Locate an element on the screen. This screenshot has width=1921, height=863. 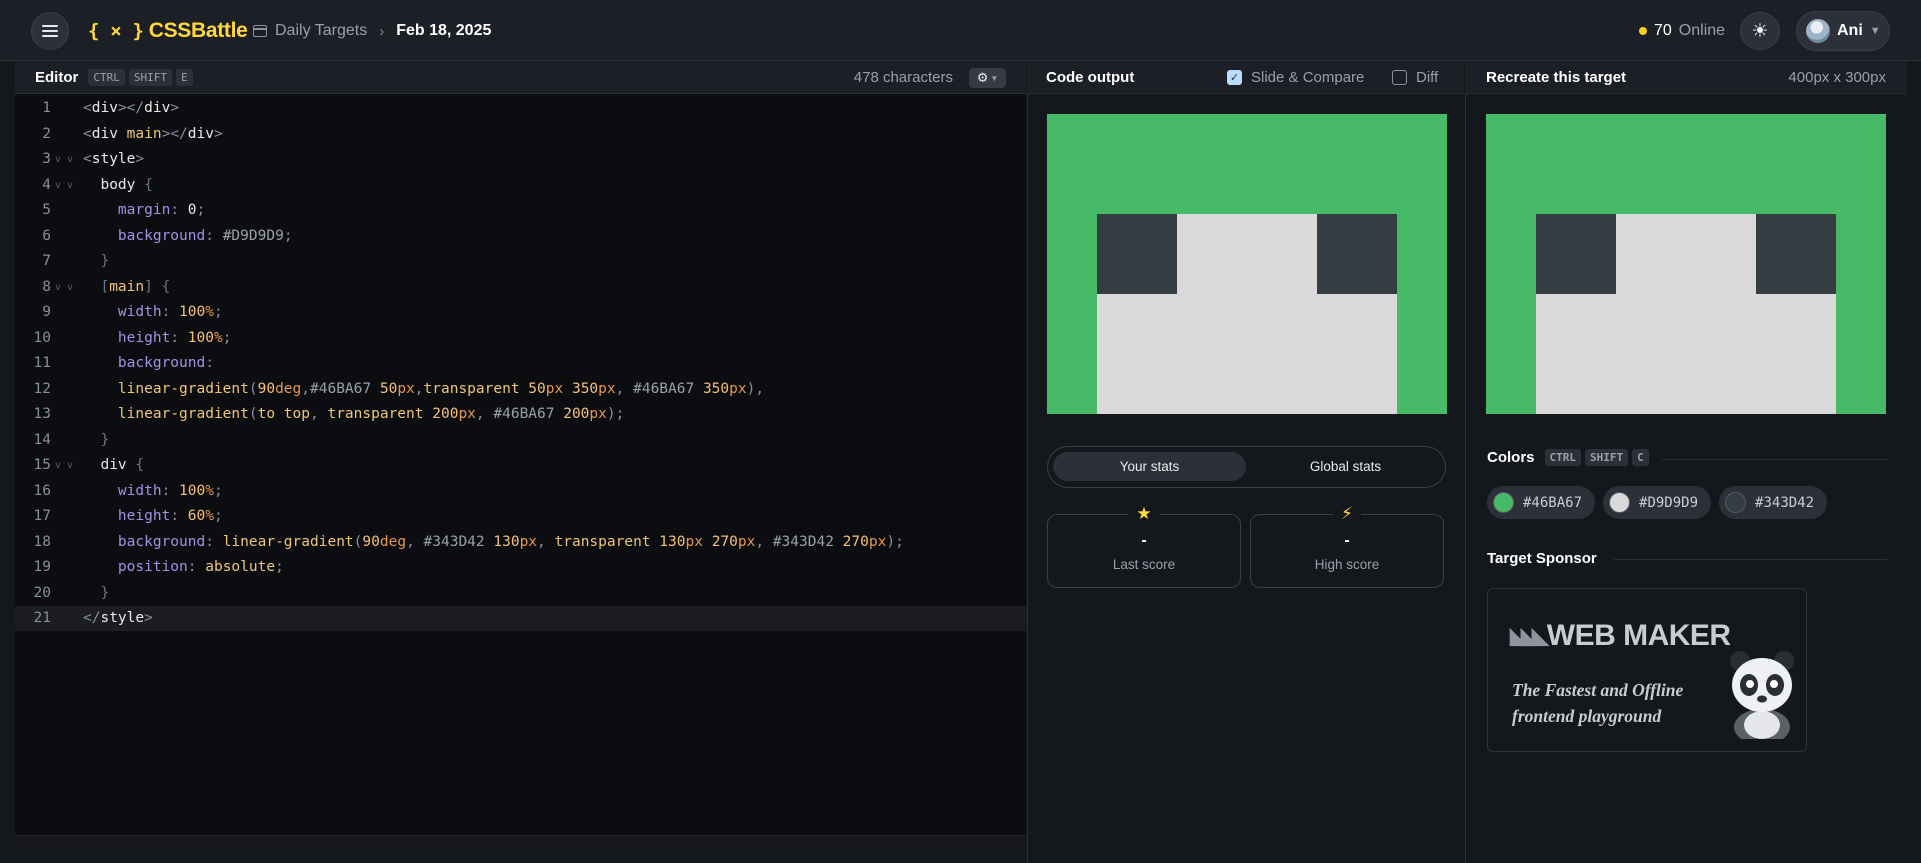
line-number: 21 is located at coordinates (42, 618).